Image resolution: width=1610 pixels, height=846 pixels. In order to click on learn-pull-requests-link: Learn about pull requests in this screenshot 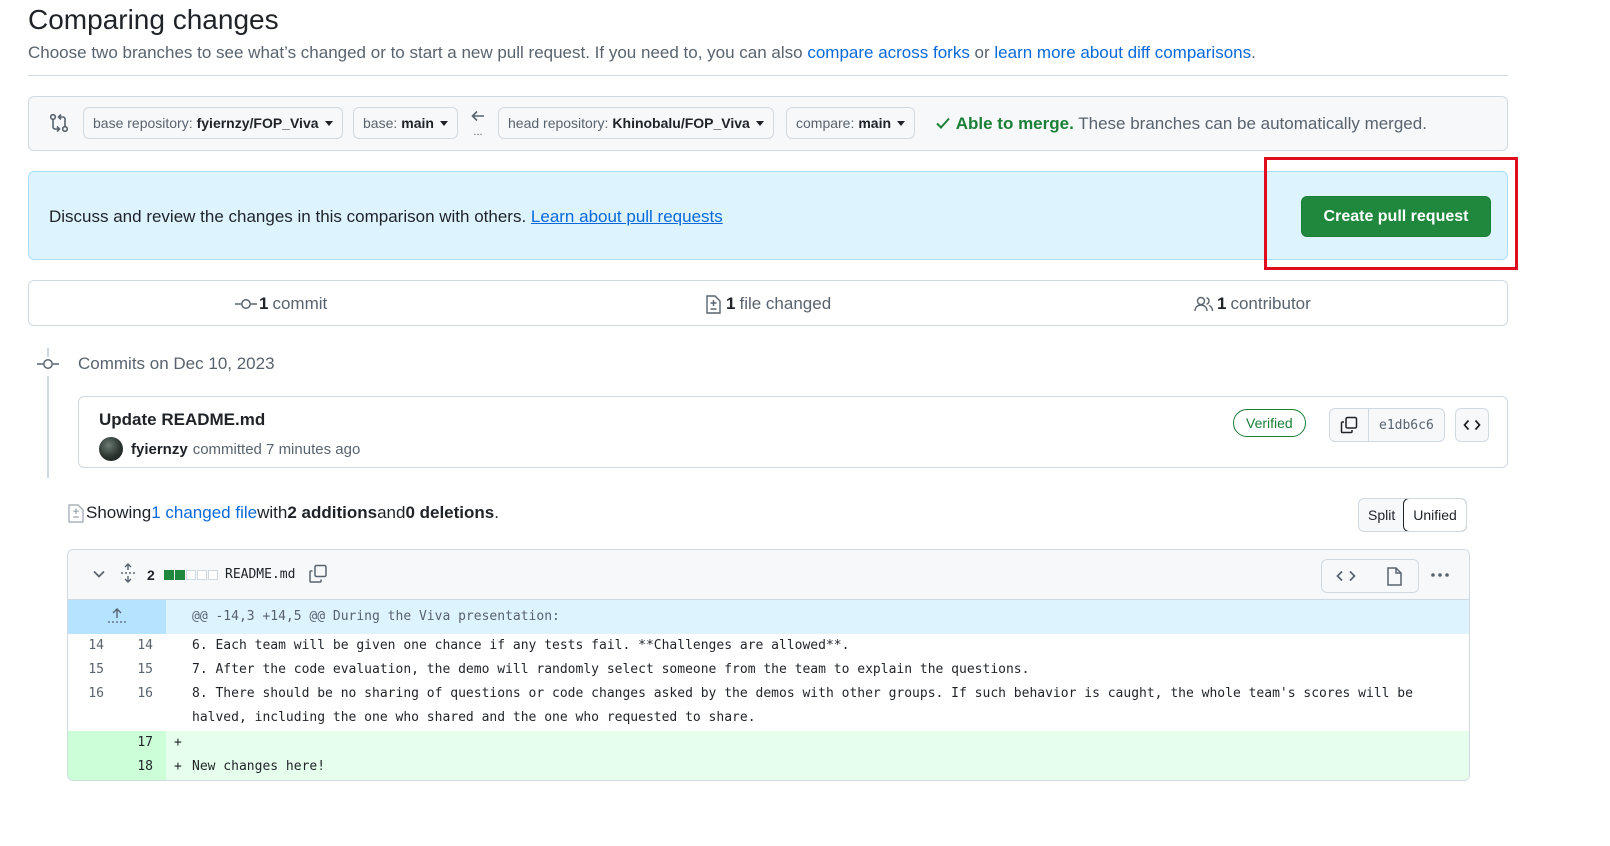, I will do `click(627, 216)`.